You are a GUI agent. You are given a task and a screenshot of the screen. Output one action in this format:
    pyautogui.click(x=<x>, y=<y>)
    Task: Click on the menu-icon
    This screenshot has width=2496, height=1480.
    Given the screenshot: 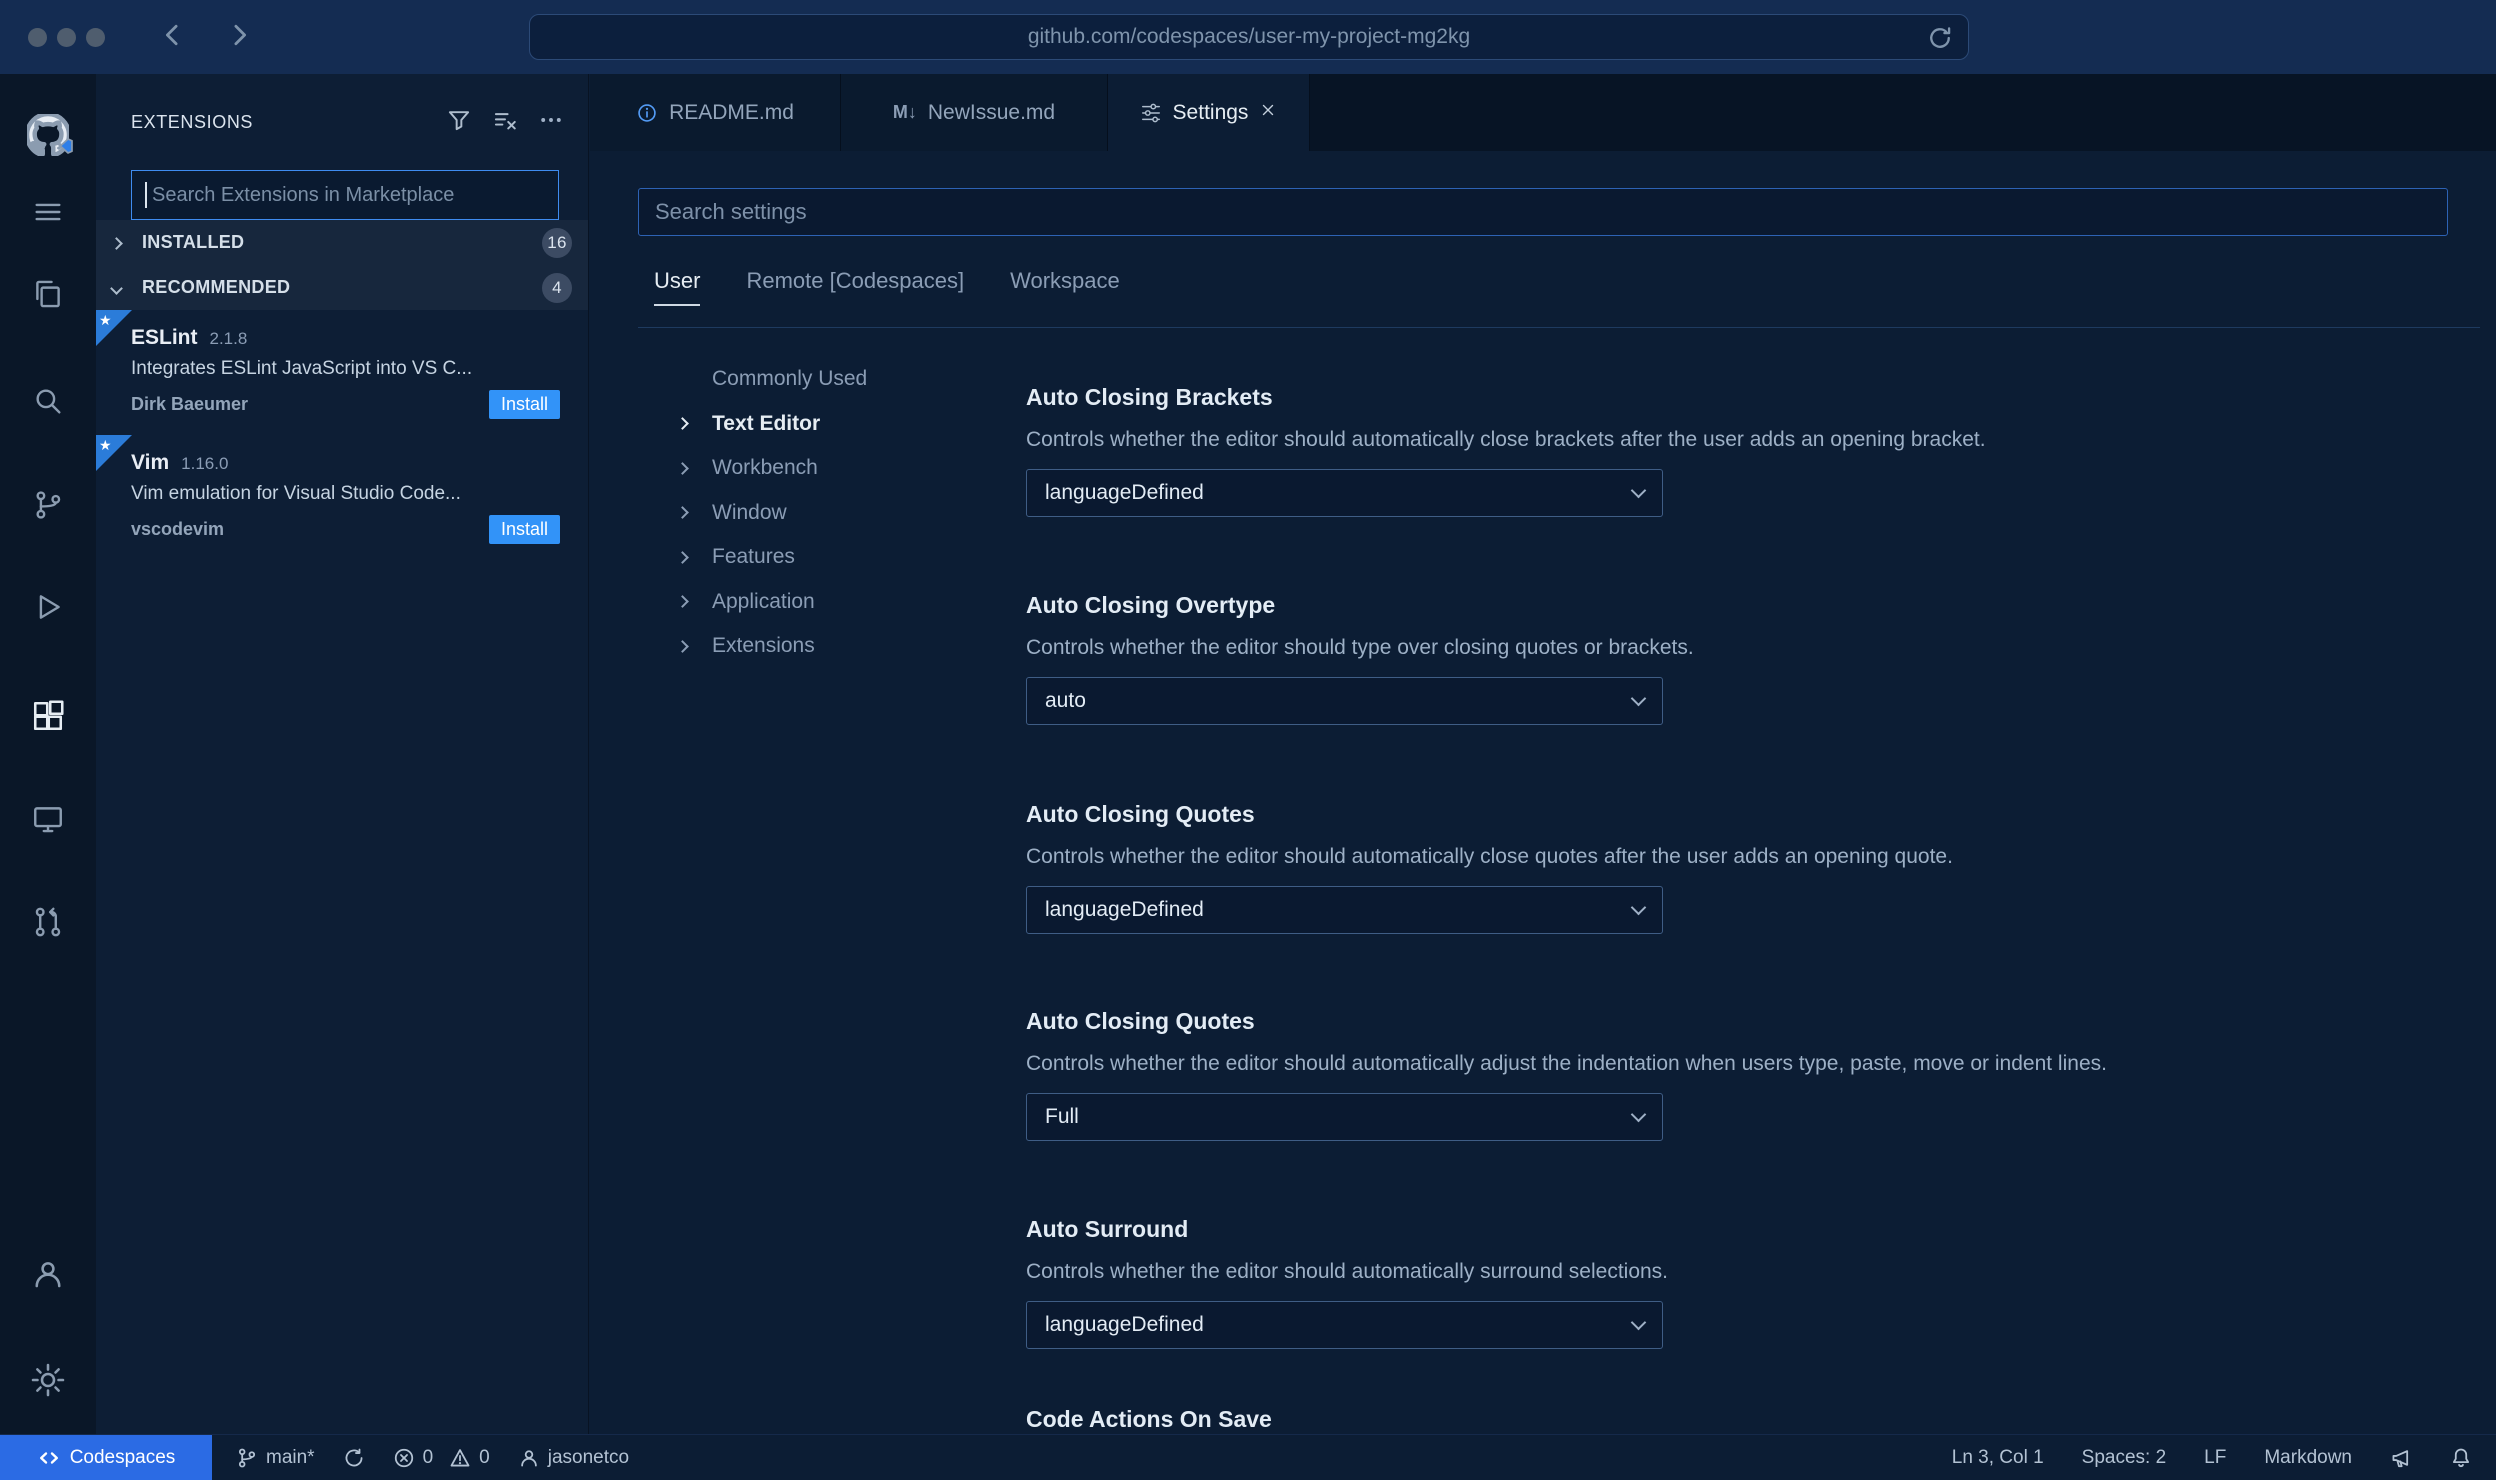 What is the action you would take?
    pyautogui.click(x=48, y=212)
    